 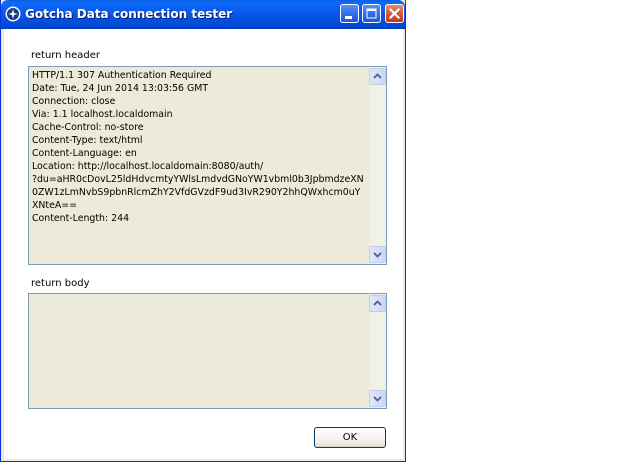 I want to click on header-line: Date: Tue, 24 Jun 2014 13:03:56 GMT, so click(x=120, y=88).